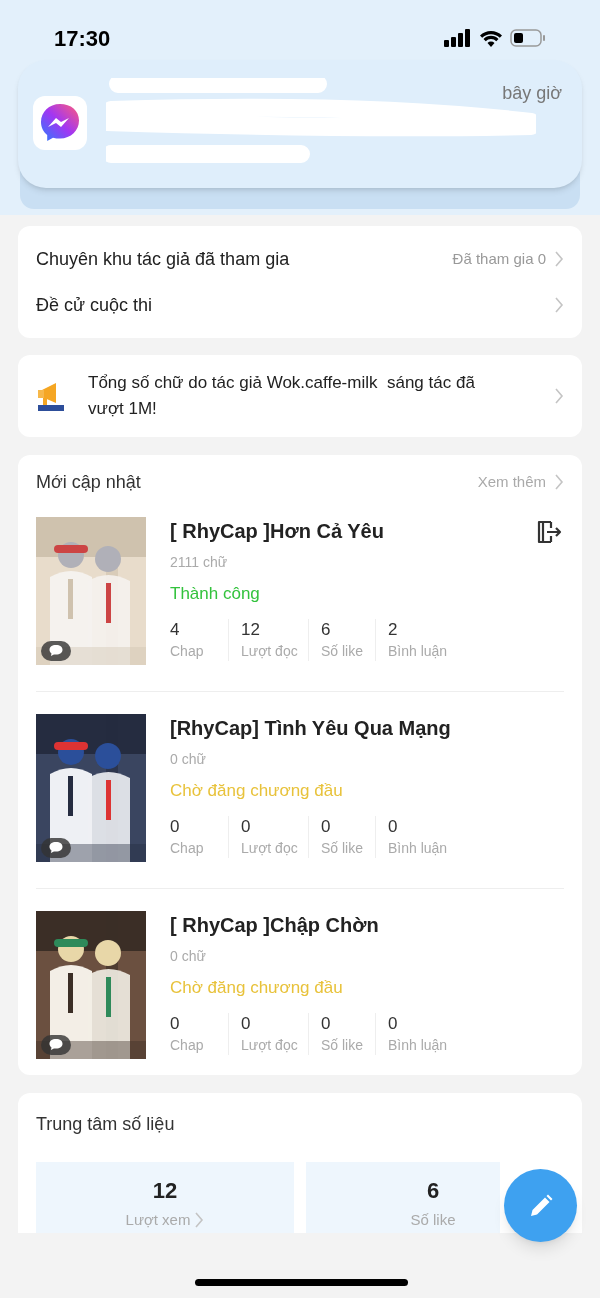 The width and height of the screenshot is (600, 1298). What do you see at coordinates (458, 38) in the screenshot?
I see `signal-icon` at bounding box center [458, 38].